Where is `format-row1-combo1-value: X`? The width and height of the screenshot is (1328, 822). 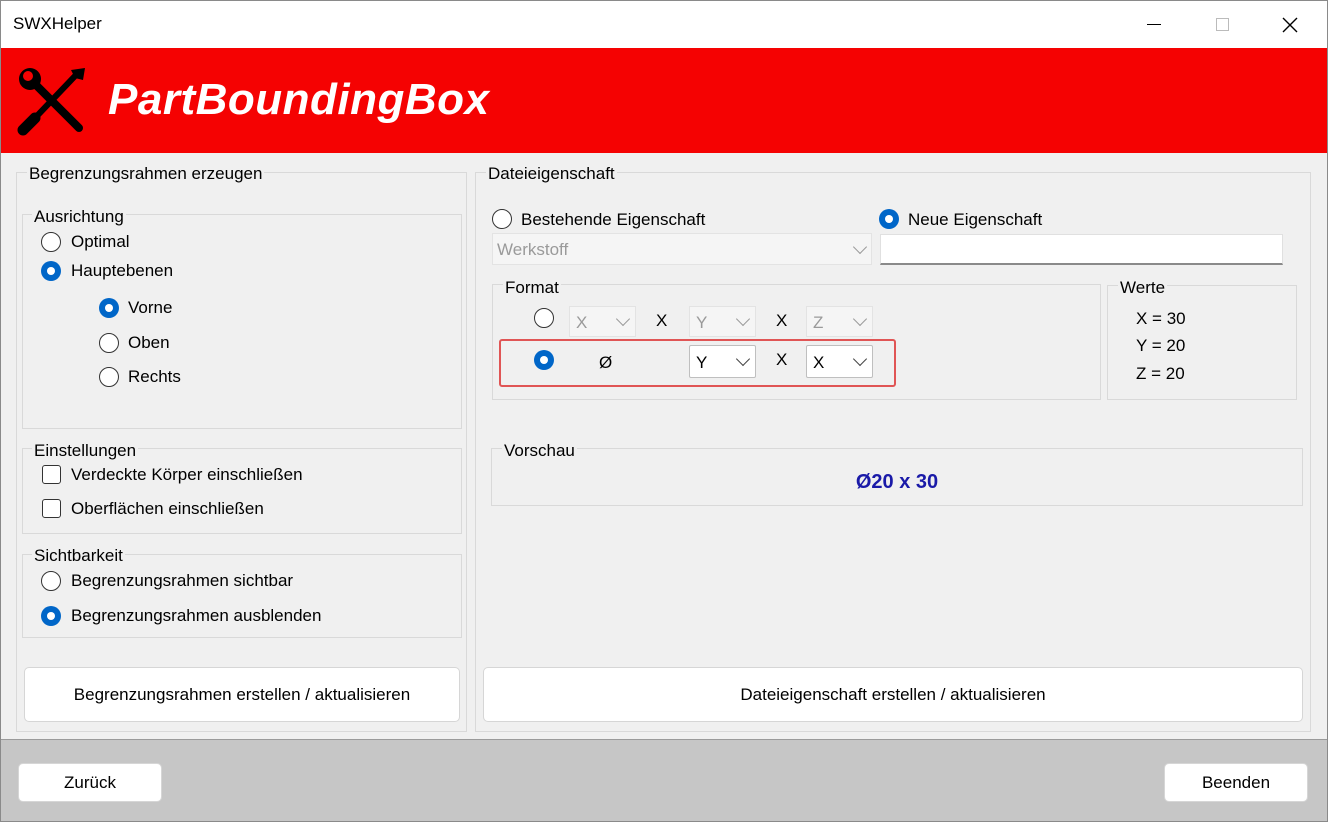 format-row1-combo1-value: X is located at coordinates (582, 322).